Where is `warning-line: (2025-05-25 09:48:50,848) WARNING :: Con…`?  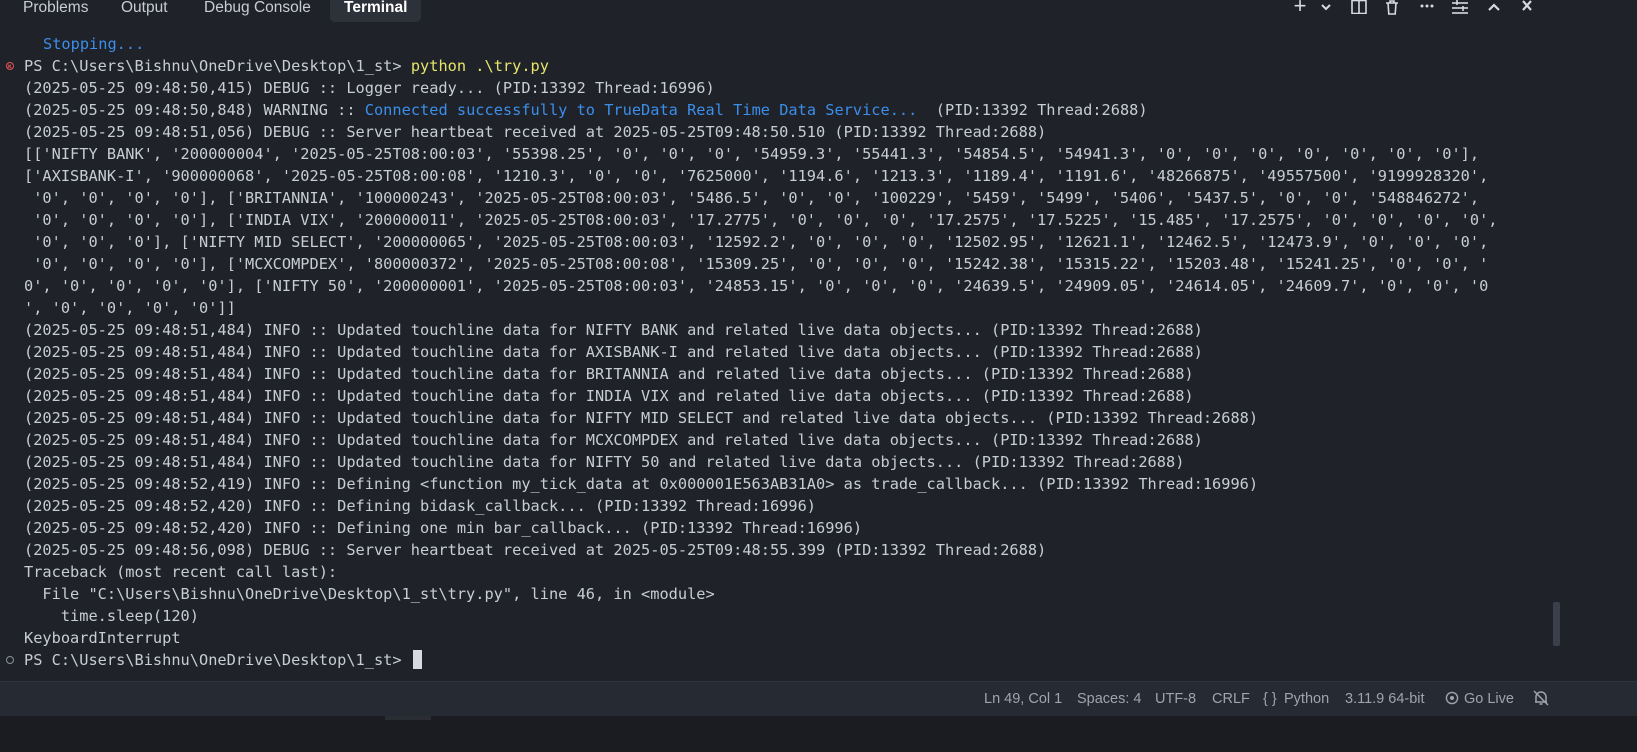
warning-line: (2025-05-25 09:48:50,848) WARNING :: Con… is located at coordinates (810, 110).